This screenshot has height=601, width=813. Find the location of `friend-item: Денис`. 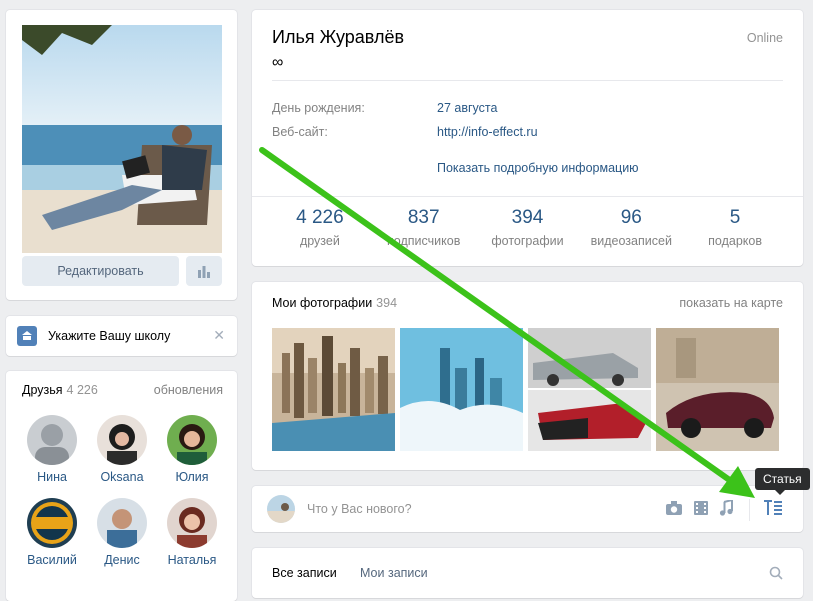

friend-item: Денис is located at coordinates (122, 532).